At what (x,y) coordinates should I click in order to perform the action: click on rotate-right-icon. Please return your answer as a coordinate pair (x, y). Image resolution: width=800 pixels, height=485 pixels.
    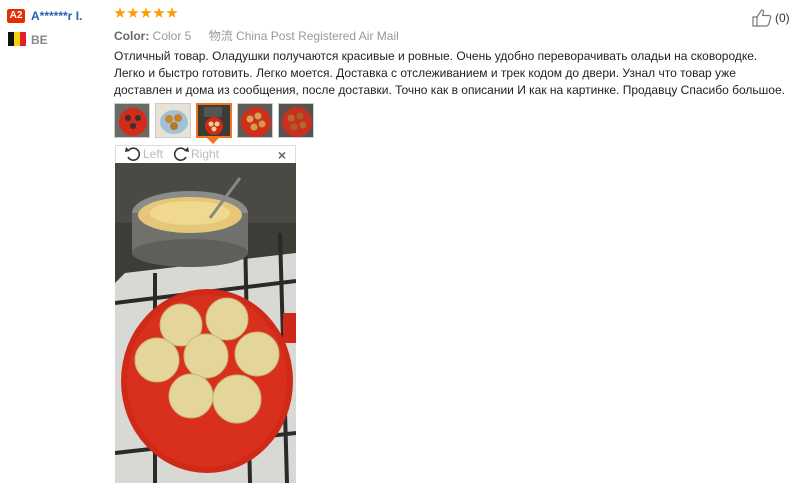
    Looking at the image, I should click on (181, 154).